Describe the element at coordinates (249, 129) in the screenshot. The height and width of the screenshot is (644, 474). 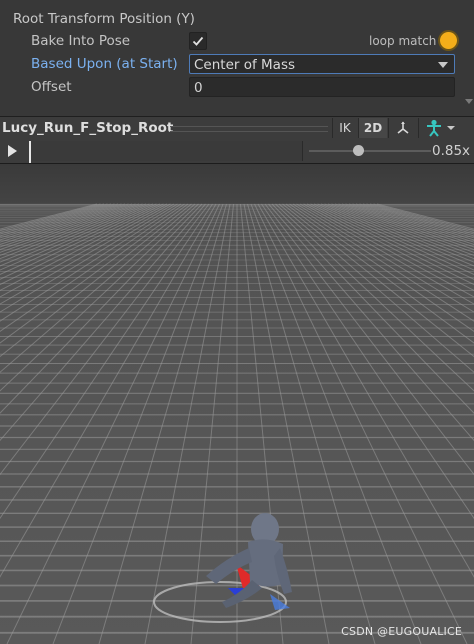
I see `drag-handle` at that location.